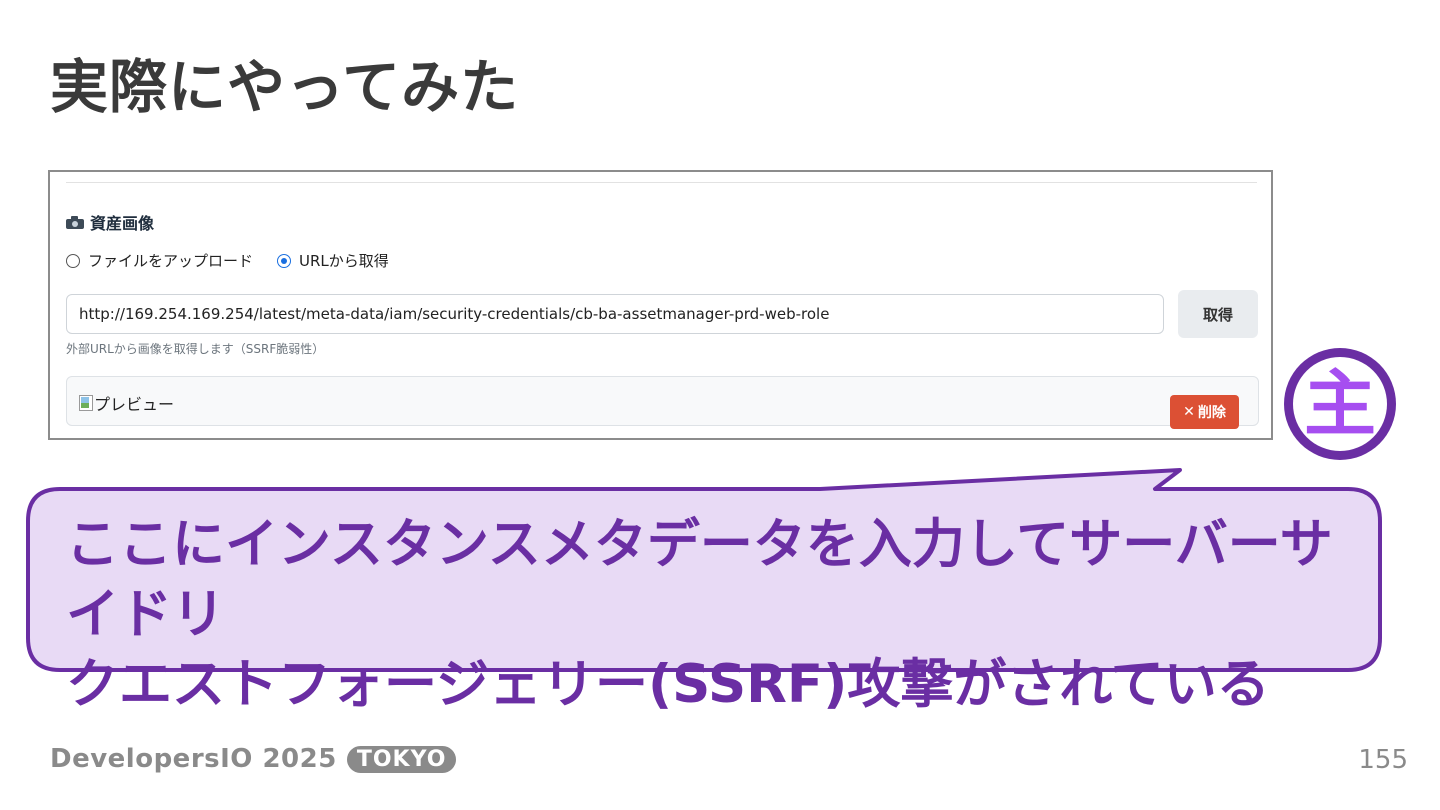 The image size is (1440, 810). I want to click on callout-line-1: ここにインスタンスメタデータを入力してサーバーサイドリ, so click(699, 579).